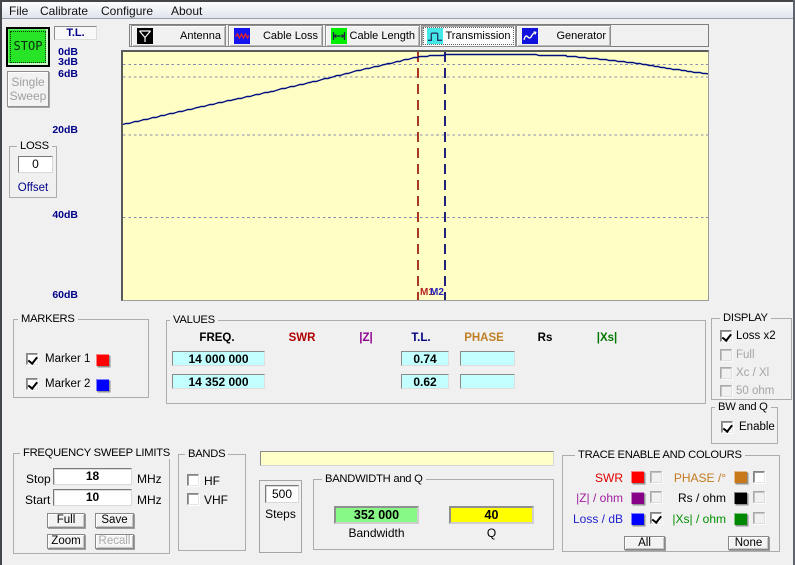 The width and height of the screenshot is (795, 565). What do you see at coordinates (102, 360) in the screenshot?
I see `marker1-color-swatch` at bounding box center [102, 360].